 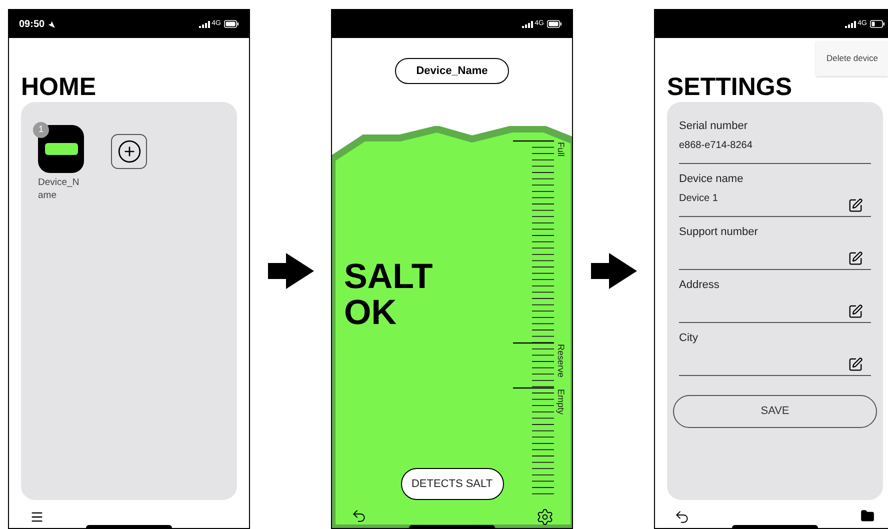 What do you see at coordinates (389, 295) in the screenshot?
I see `salt-status: SALT OK` at bounding box center [389, 295].